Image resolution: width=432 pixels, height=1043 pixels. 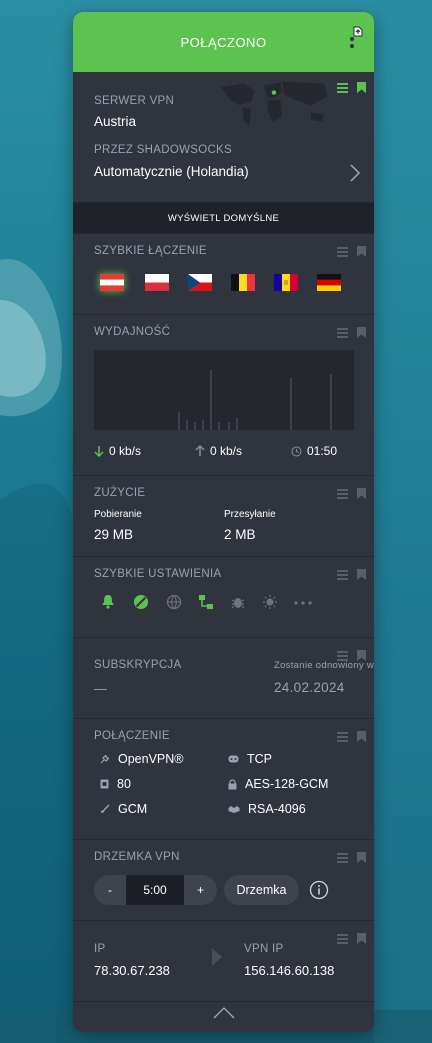 What do you see at coordinates (296, 451) in the screenshot?
I see `clock-icon` at bounding box center [296, 451].